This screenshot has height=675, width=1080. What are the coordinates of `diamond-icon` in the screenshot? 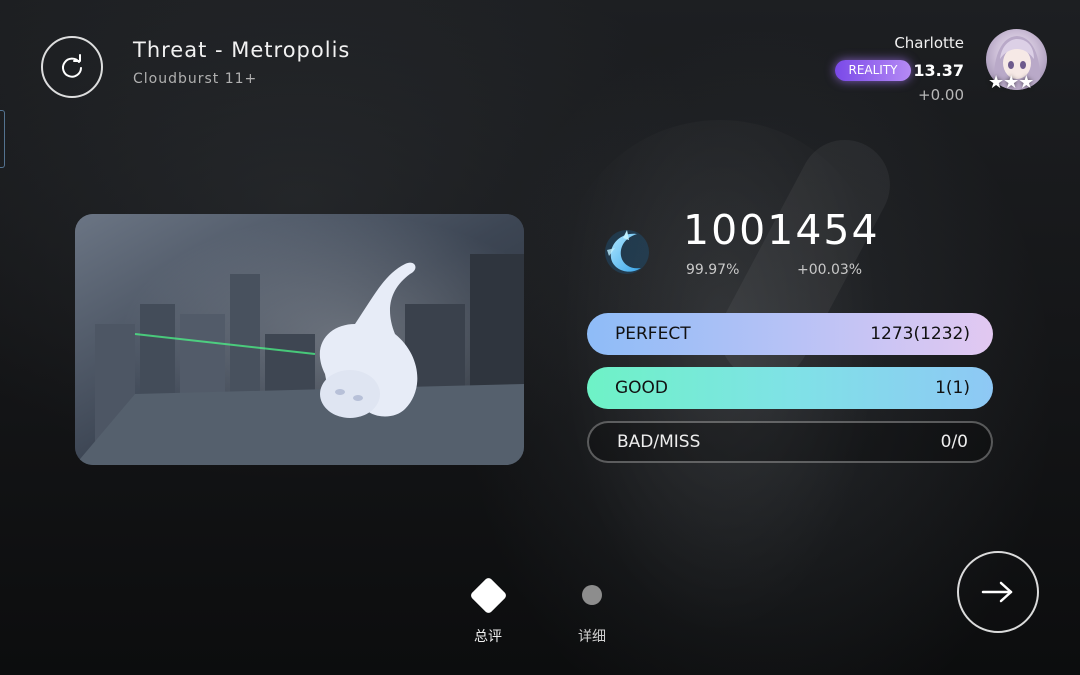 It's located at (488, 595).